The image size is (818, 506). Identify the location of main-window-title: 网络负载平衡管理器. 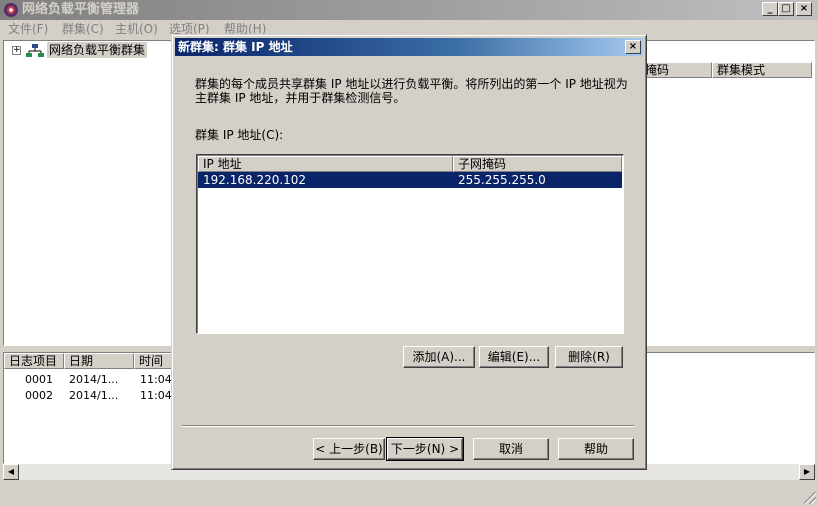
(81, 9).